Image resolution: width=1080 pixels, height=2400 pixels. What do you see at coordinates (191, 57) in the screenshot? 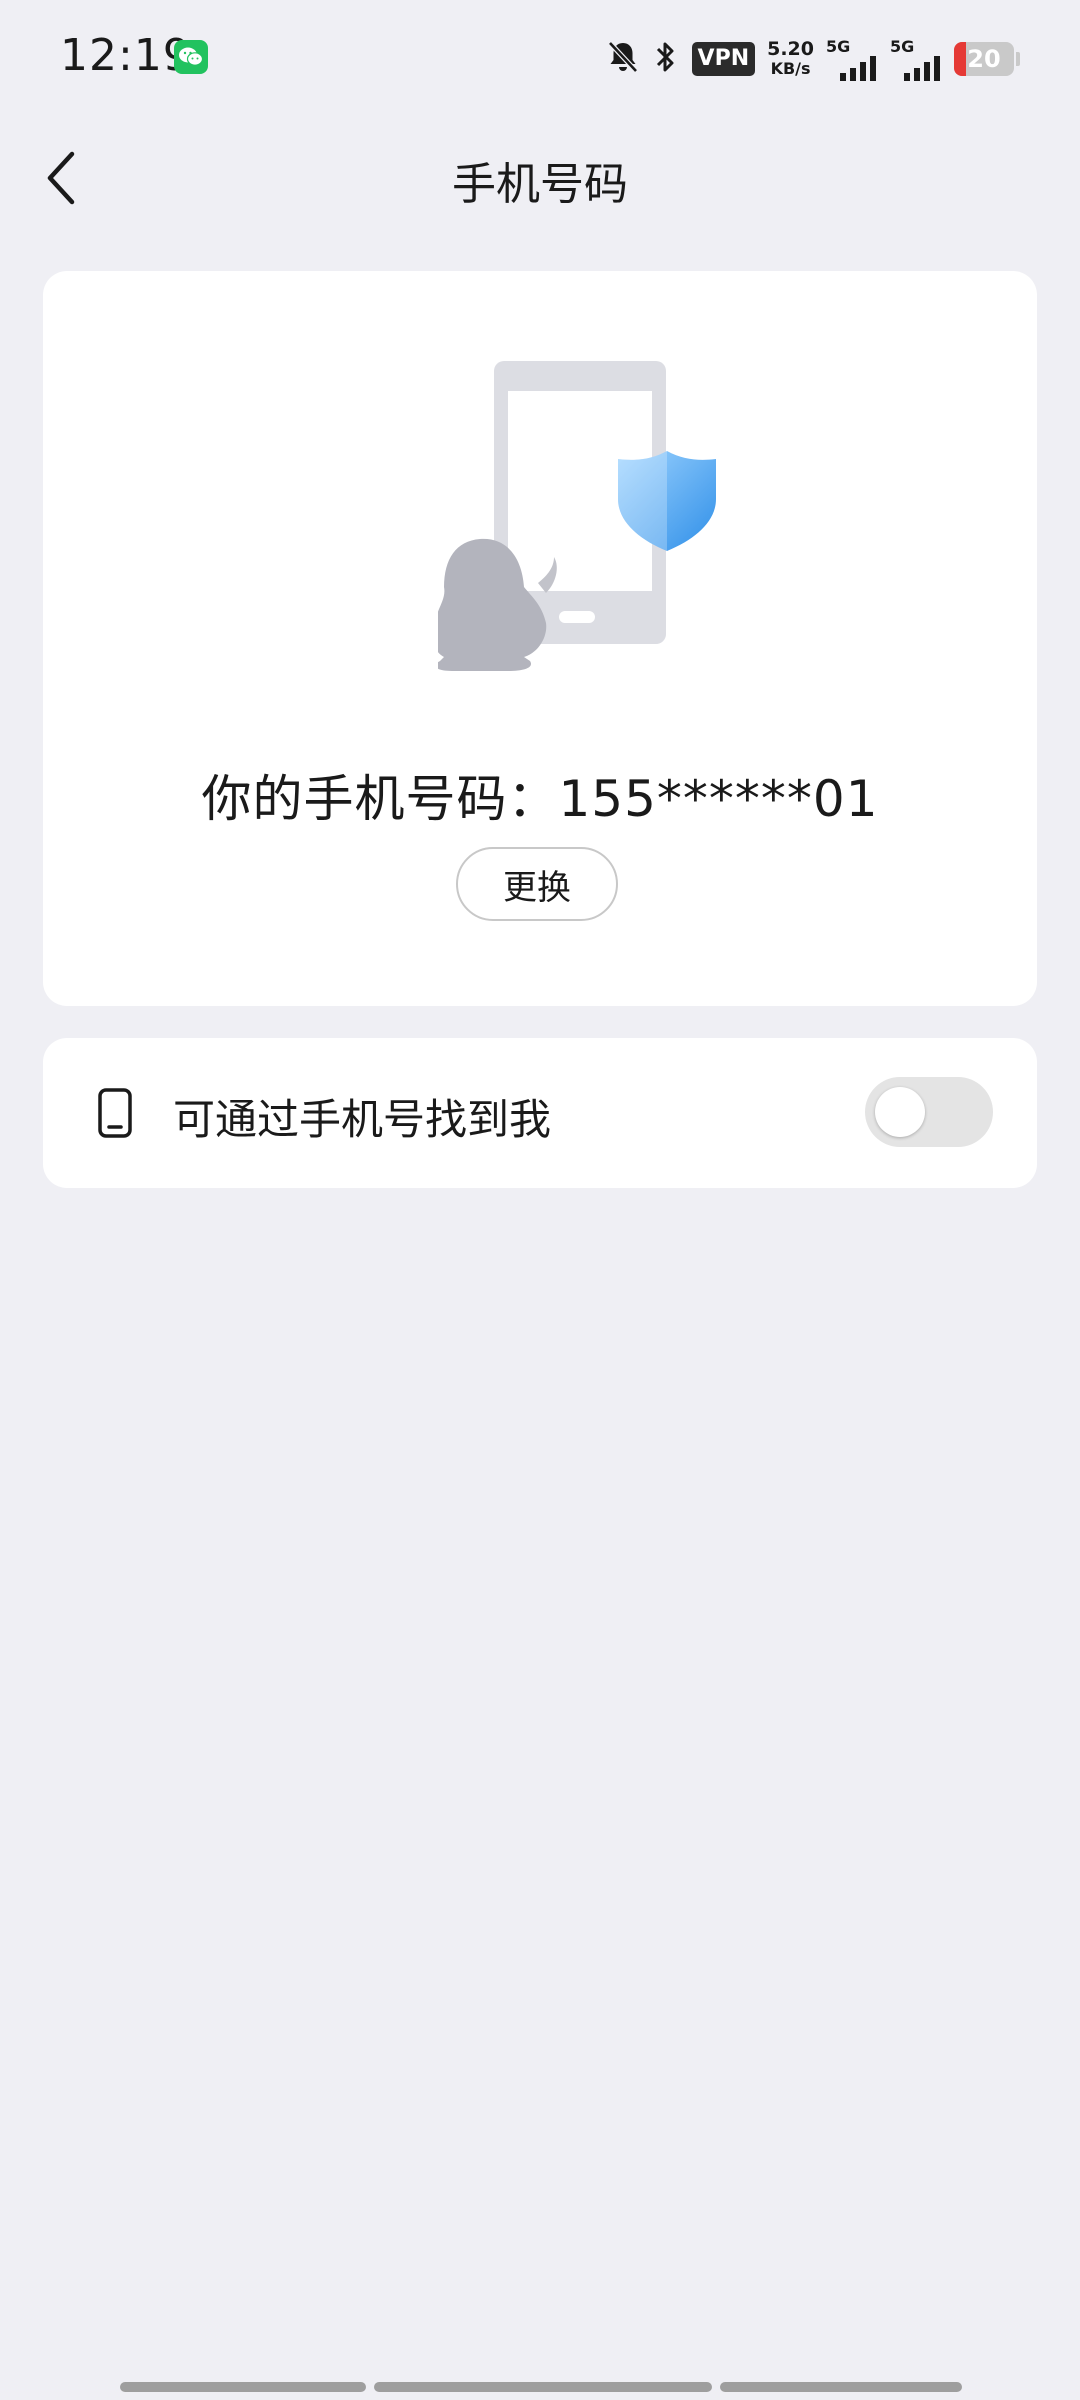
I see `wechat-icon` at bounding box center [191, 57].